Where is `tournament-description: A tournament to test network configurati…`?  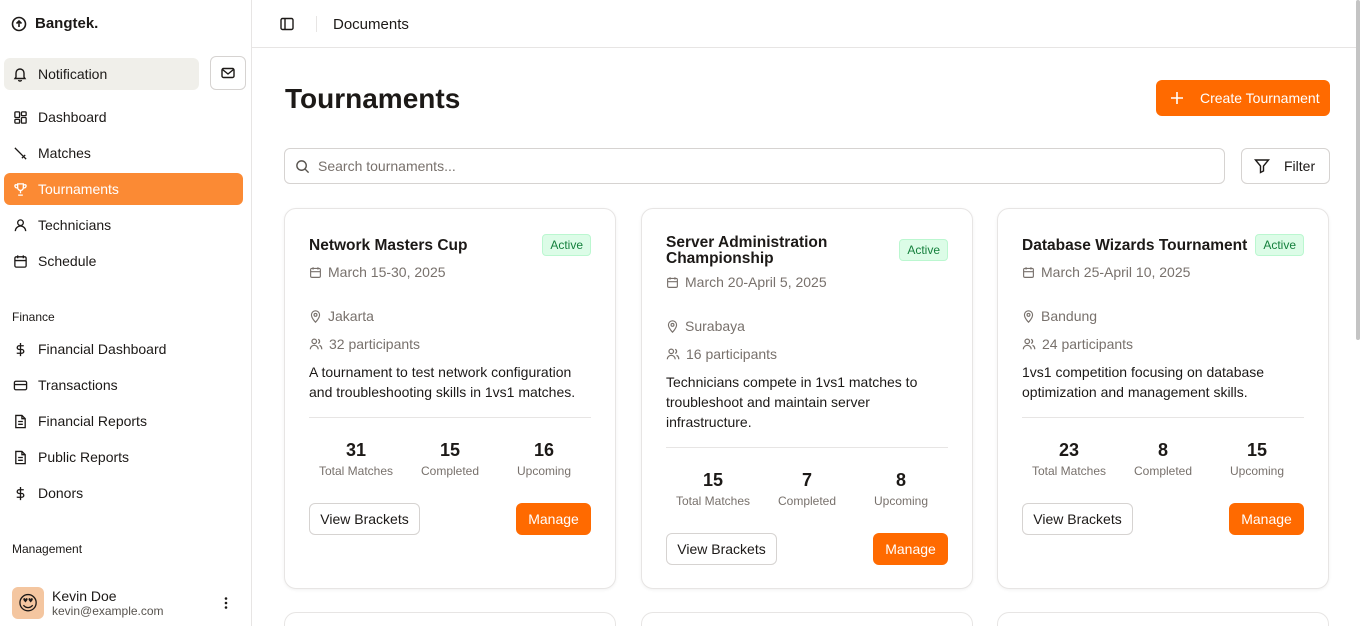 tournament-description: A tournament to test network configurati… is located at coordinates (442, 382).